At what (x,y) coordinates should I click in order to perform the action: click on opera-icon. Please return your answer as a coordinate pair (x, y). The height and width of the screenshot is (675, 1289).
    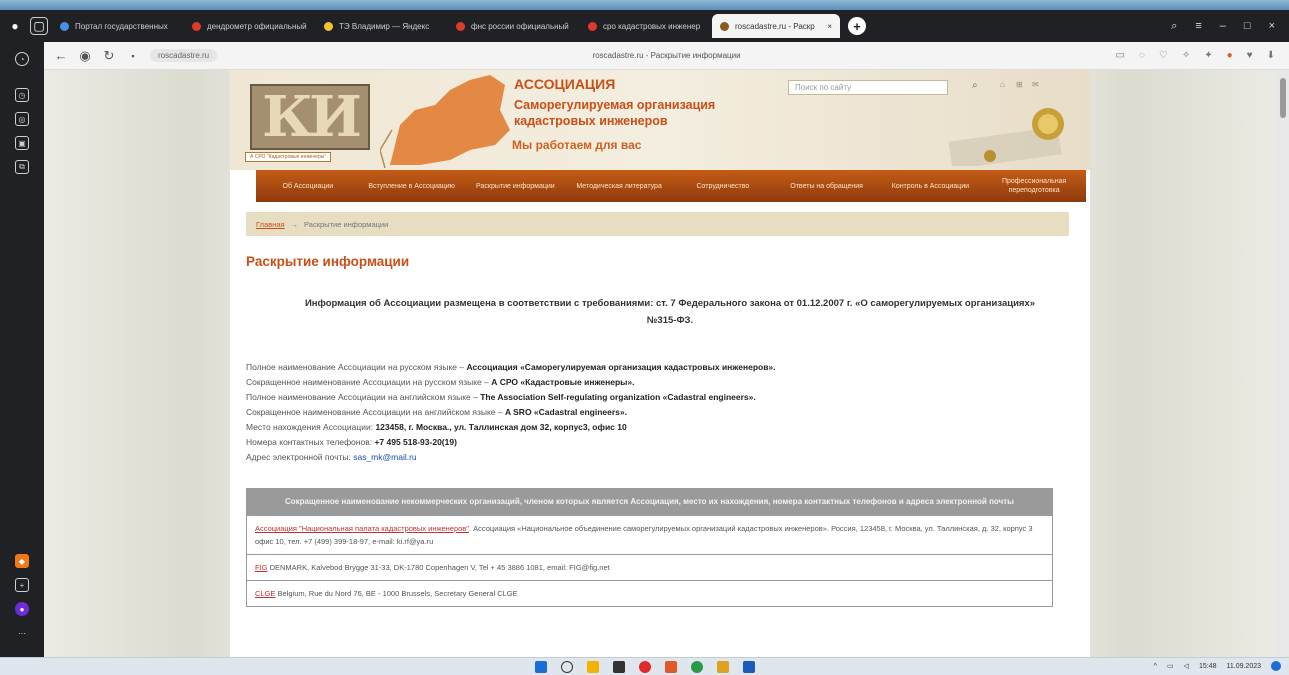
    Looking at the image, I should click on (644, 666).